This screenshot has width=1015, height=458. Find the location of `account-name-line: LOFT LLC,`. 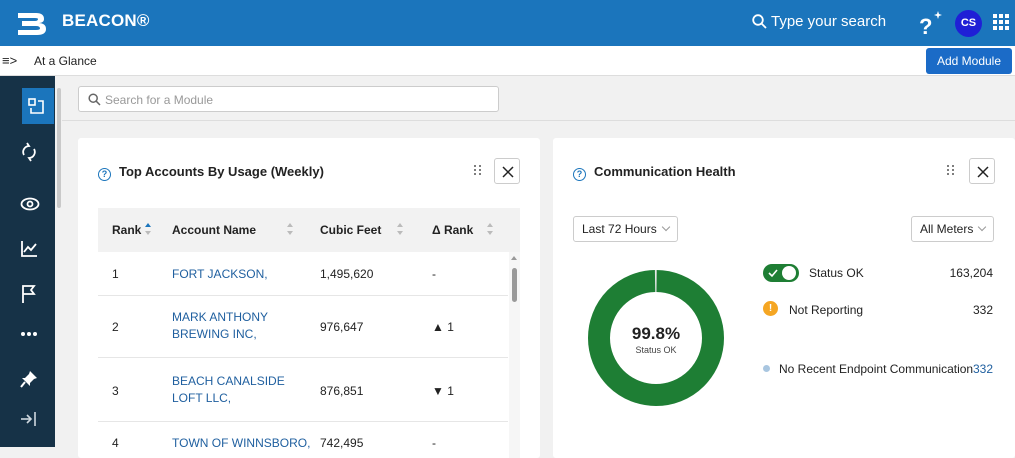

account-name-line: LOFT LLC, is located at coordinates (202, 398).